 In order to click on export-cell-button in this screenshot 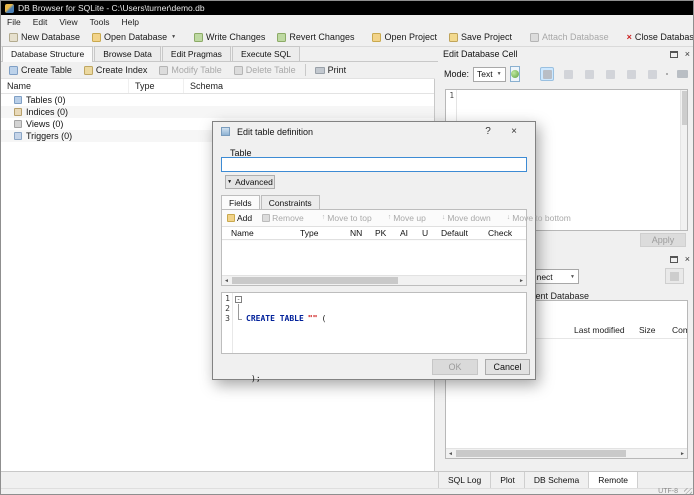, I will do `click(610, 74)`.